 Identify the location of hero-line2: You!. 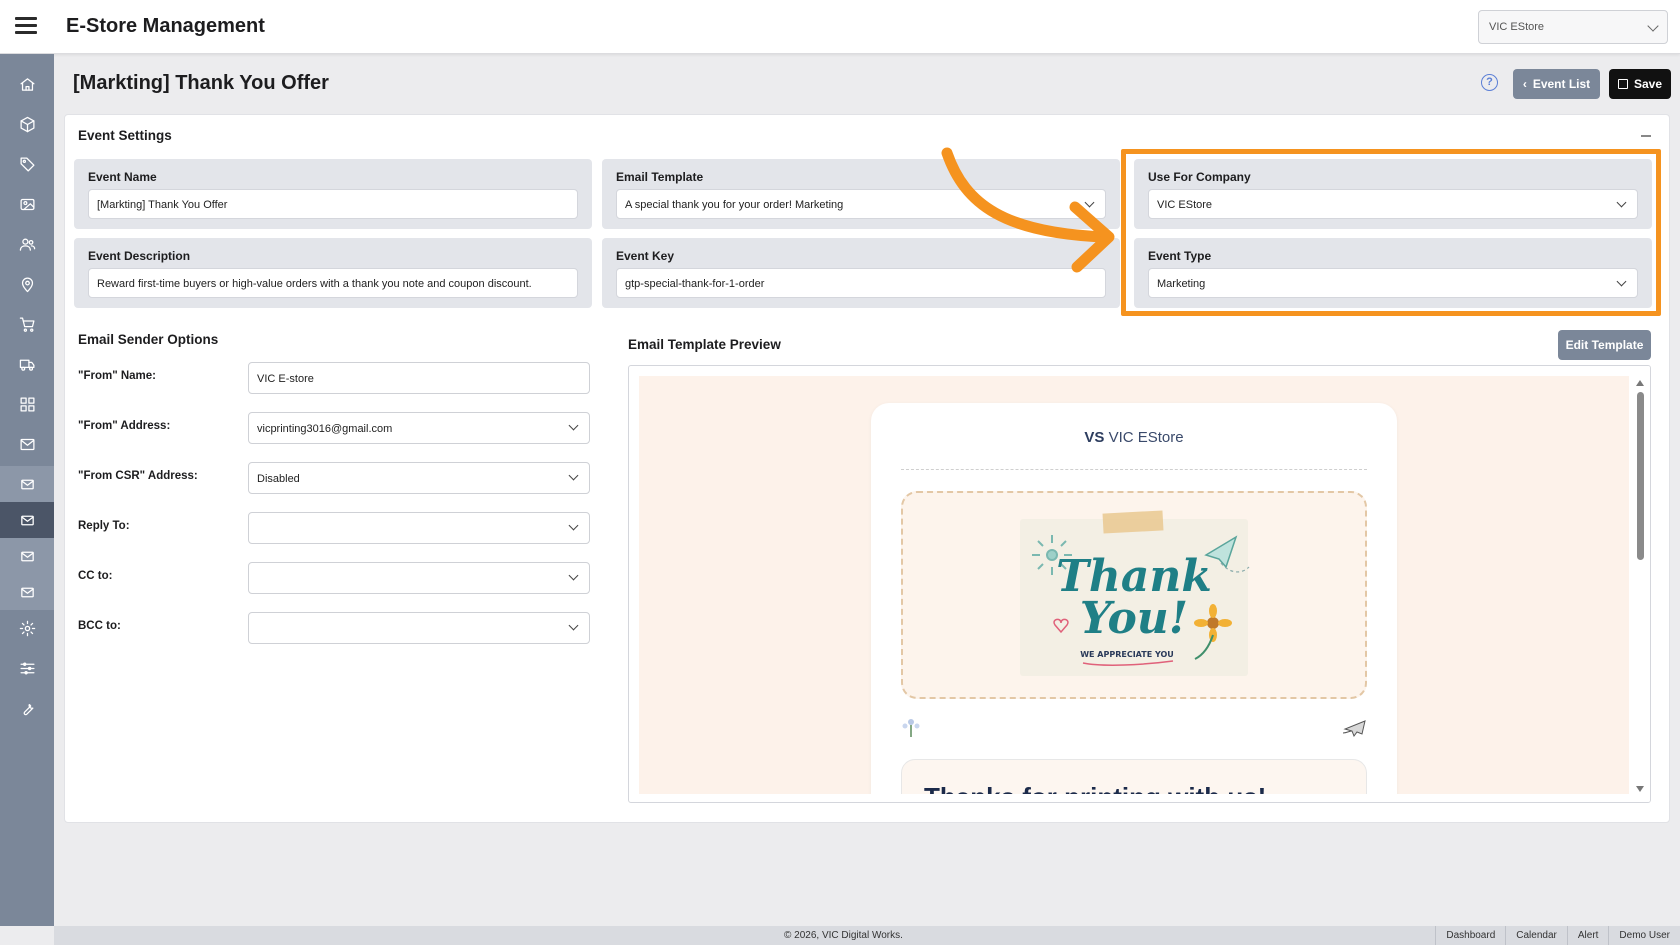
(1134, 618).